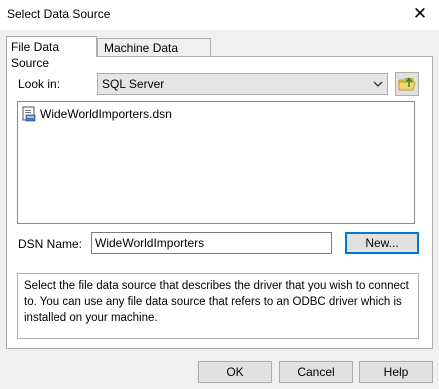  I want to click on ok-button: OK, so click(235, 372).